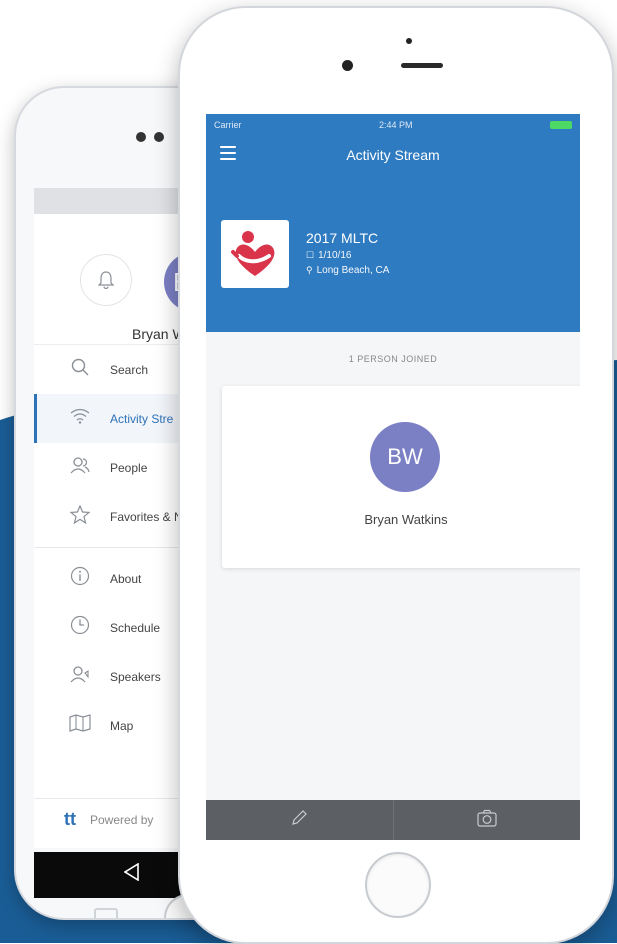 The image size is (617, 944). Describe the element at coordinates (409, 41) in the screenshot. I see `proximity-sensor` at that location.